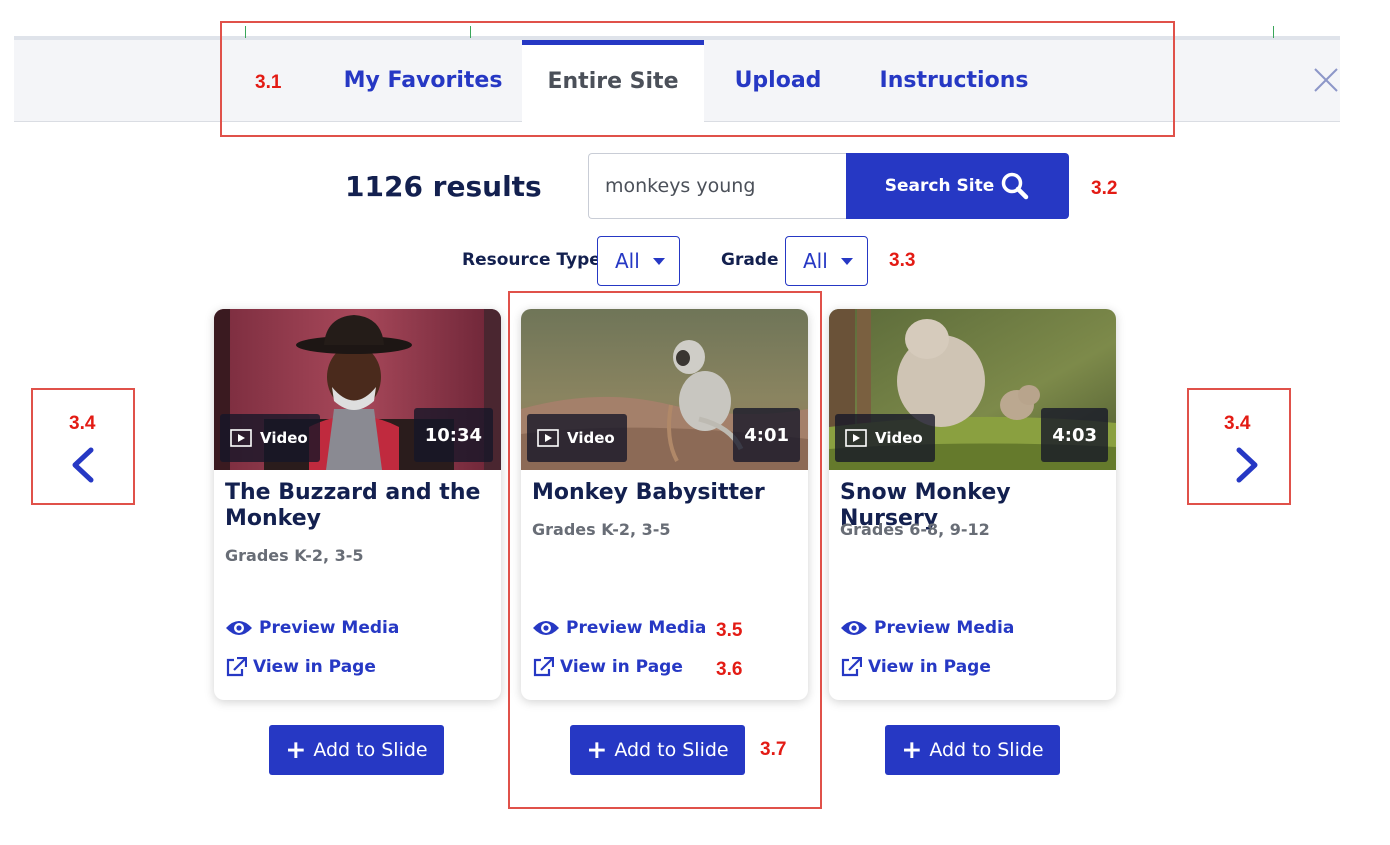 This screenshot has width=1390, height=845. What do you see at coordinates (353, 505) in the screenshot?
I see `card-title: The Buzzard and the Monkey` at bounding box center [353, 505].